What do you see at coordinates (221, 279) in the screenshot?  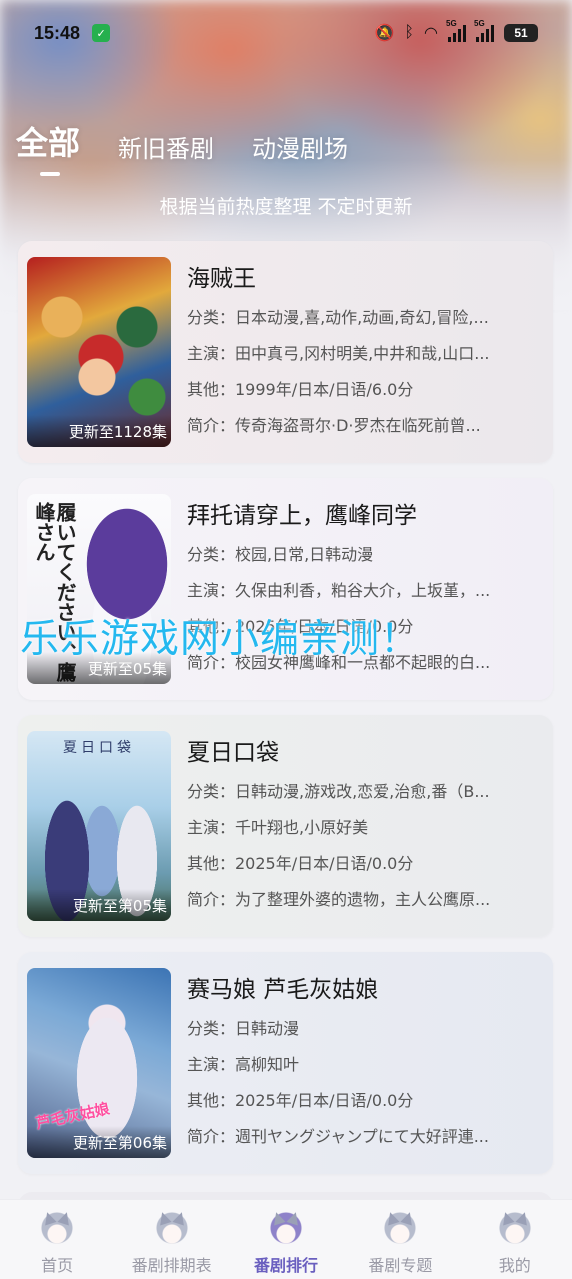 I see `item-title: 海贼王` at bounding box center [221, 279].